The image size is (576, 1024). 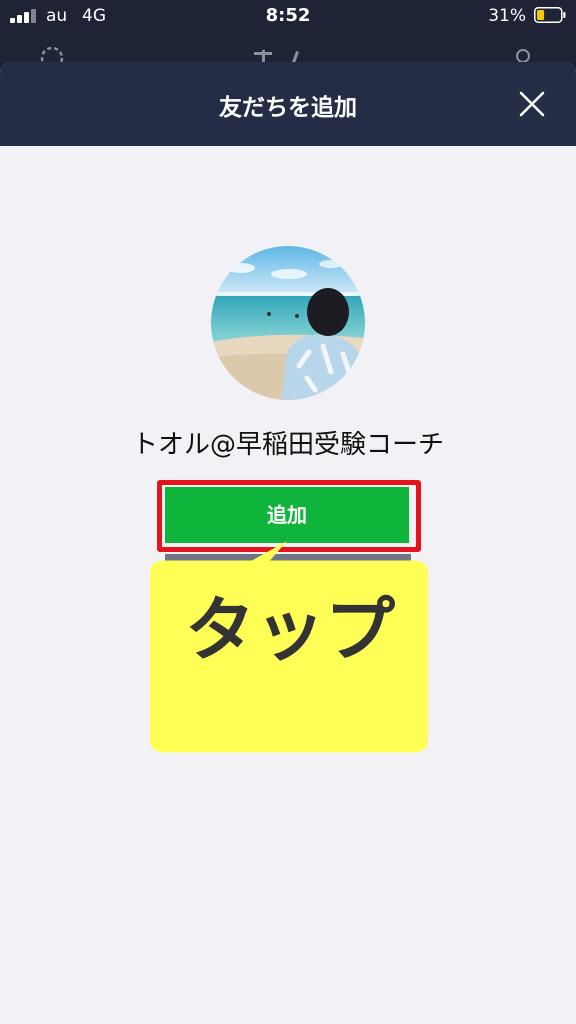 What do you see at coordinates (507, 16) in the screenshot?
I see `battery-percent: 31%` at bounding box center [507, 16].